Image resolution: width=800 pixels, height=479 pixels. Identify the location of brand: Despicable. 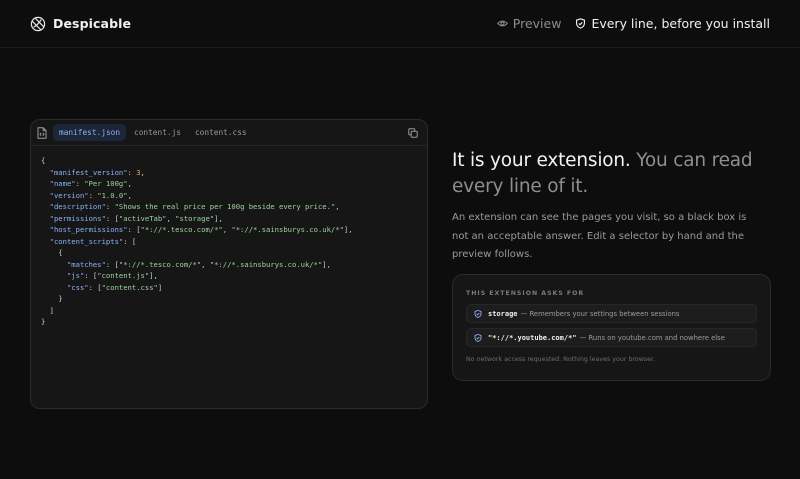
(80, 24).